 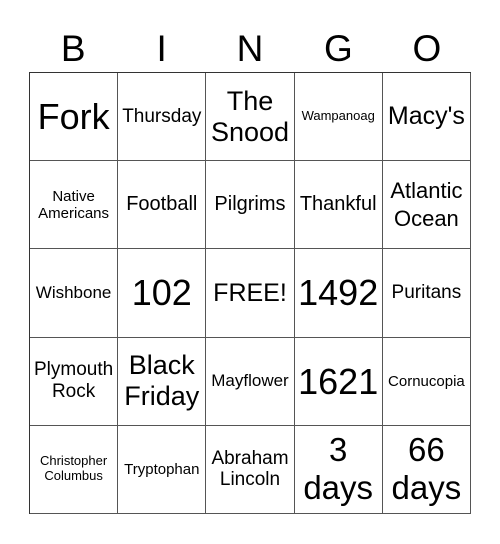 I want to click on header-letter-i: I, so click(x=161, y=48).